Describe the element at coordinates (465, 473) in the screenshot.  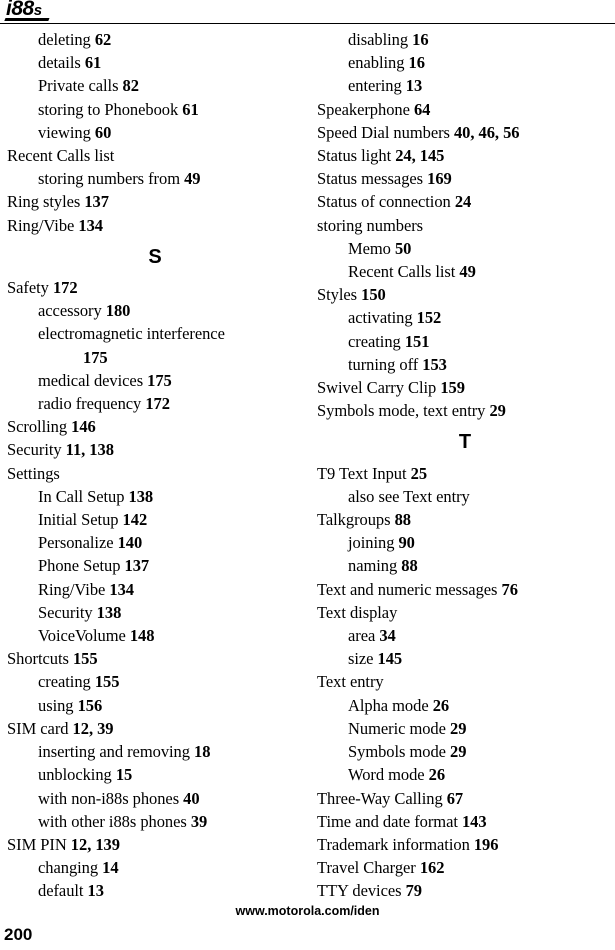
I see `index-entry: T9 Text Input 25` at that location.